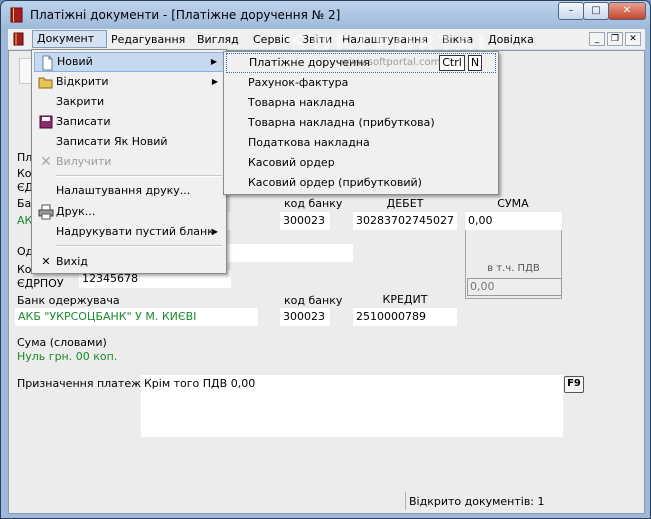 The height and width of the screenshot is (519, 651). Describe the element at coordinates (136, 317) in the screenshot. I see `receiver-bank-field: АКБ "УКРСОЦБАНК" У М. КИЄВІ` at that location.